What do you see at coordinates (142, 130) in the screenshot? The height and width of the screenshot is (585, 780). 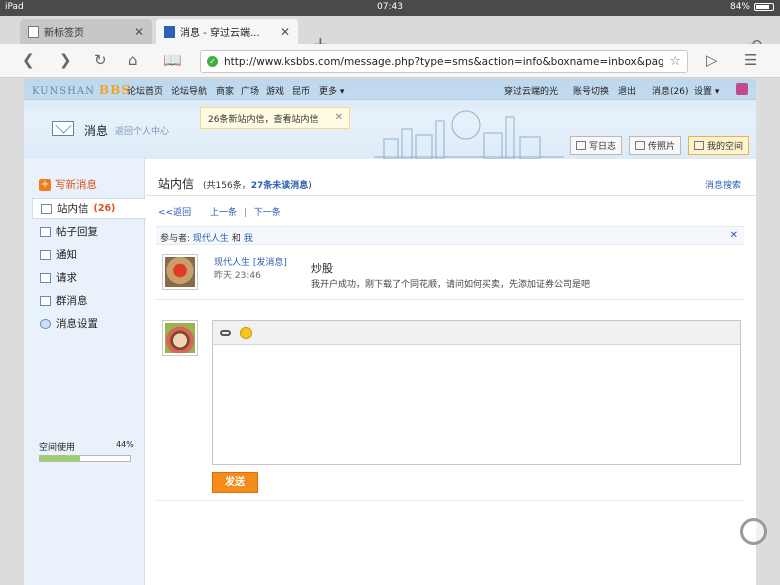 I see `back-to-profile-link: 返回个人中心` at bounding box center [142, 130].